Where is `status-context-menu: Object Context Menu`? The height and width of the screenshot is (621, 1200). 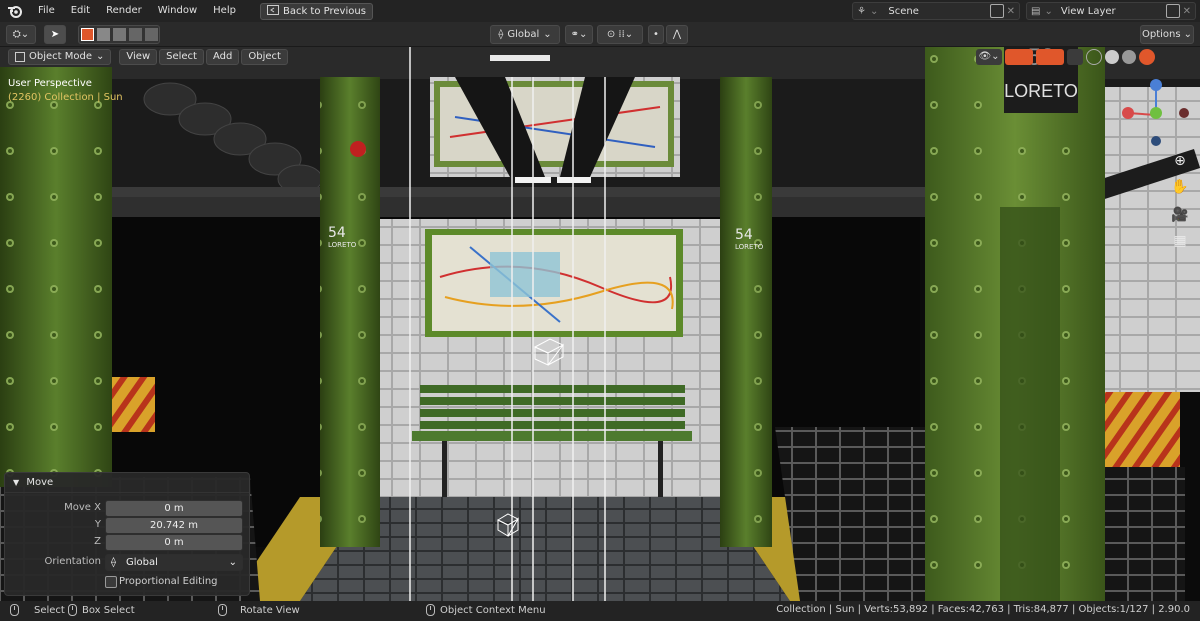 status-context-menu: Object Context Menu is located at coordinates (486, 610).